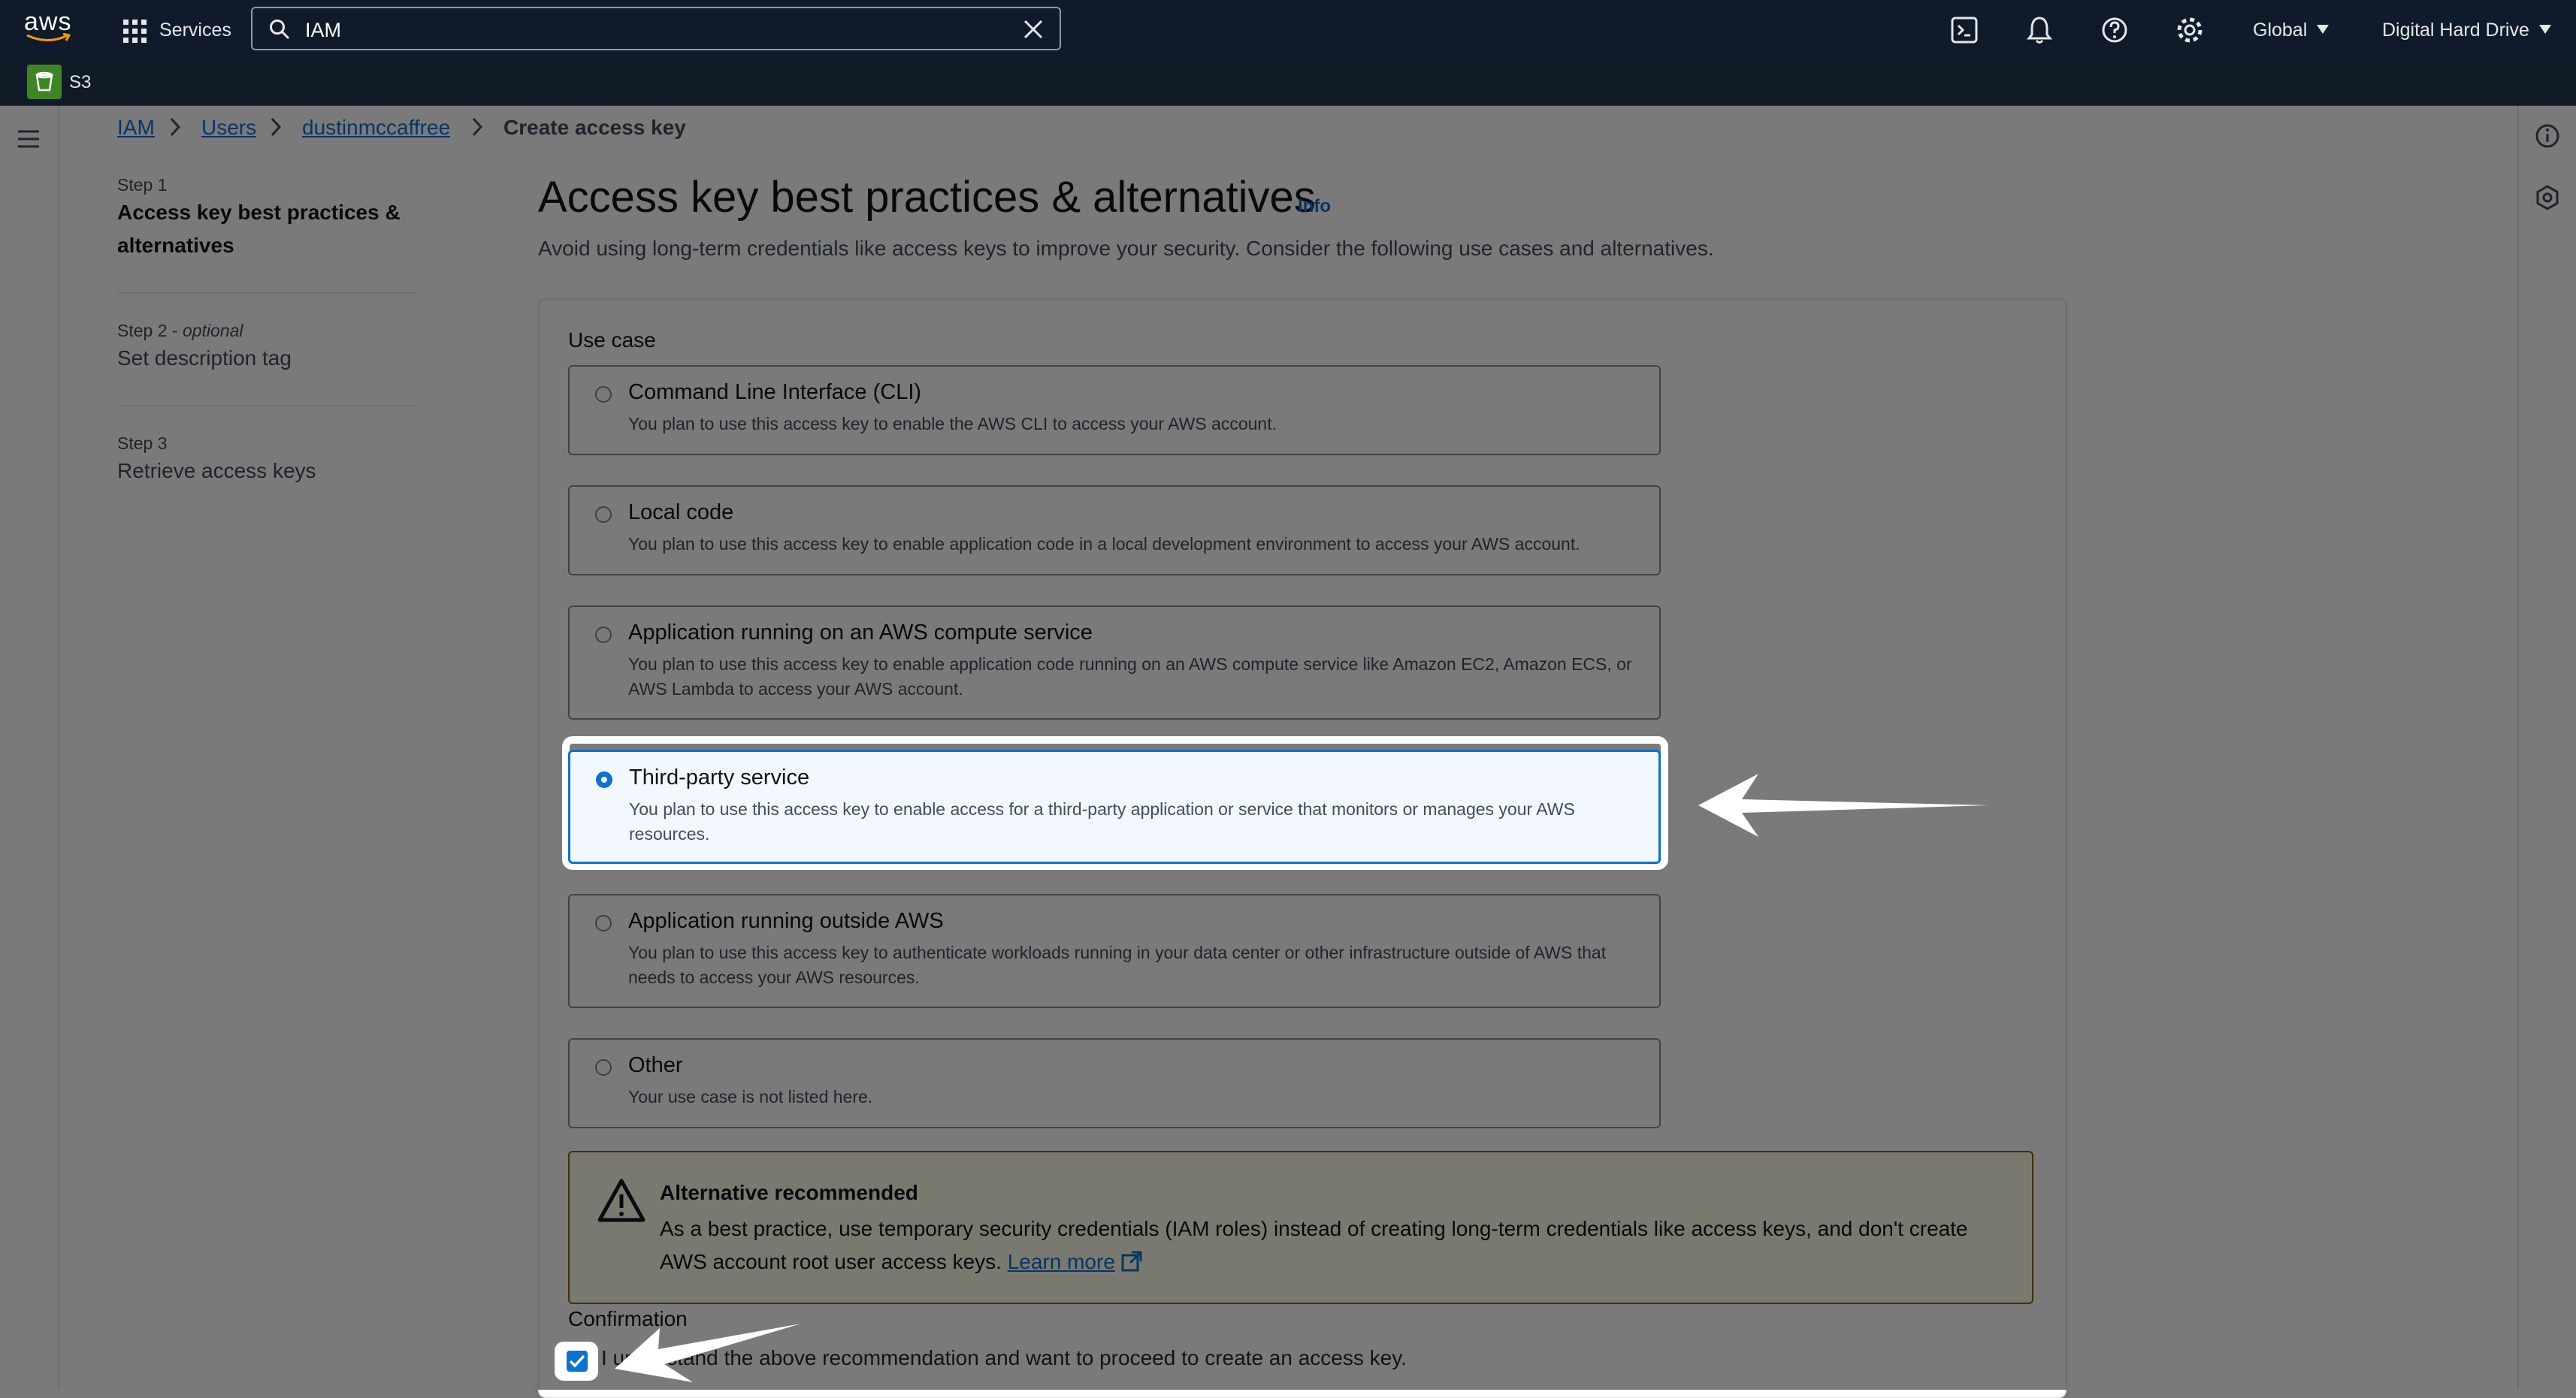  Describe the element at coordinates (217, 471) in the screenshot. I see `step-3-title: Retrieve access keys` at that location.